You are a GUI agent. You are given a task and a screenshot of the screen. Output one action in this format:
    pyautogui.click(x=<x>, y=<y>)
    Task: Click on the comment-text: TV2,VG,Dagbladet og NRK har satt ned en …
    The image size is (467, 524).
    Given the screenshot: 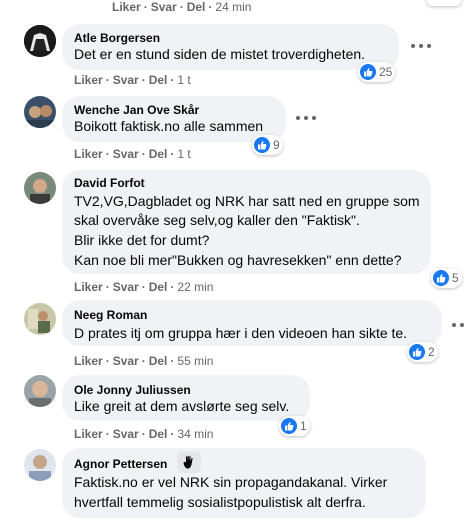 What is the action you would take?
    pyautogui.click(x=247, y=201)
    